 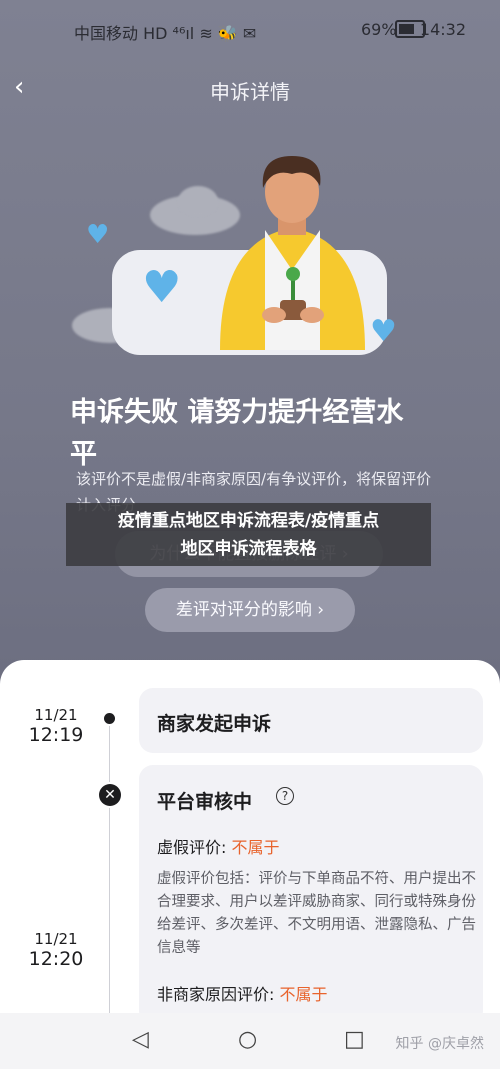 What do you see at coordinates (248, 521) in the screenshot?
I see `banner-line-1: 疫情重点地区申诉流程表/疫情重点` at bounding box center [248, 521].